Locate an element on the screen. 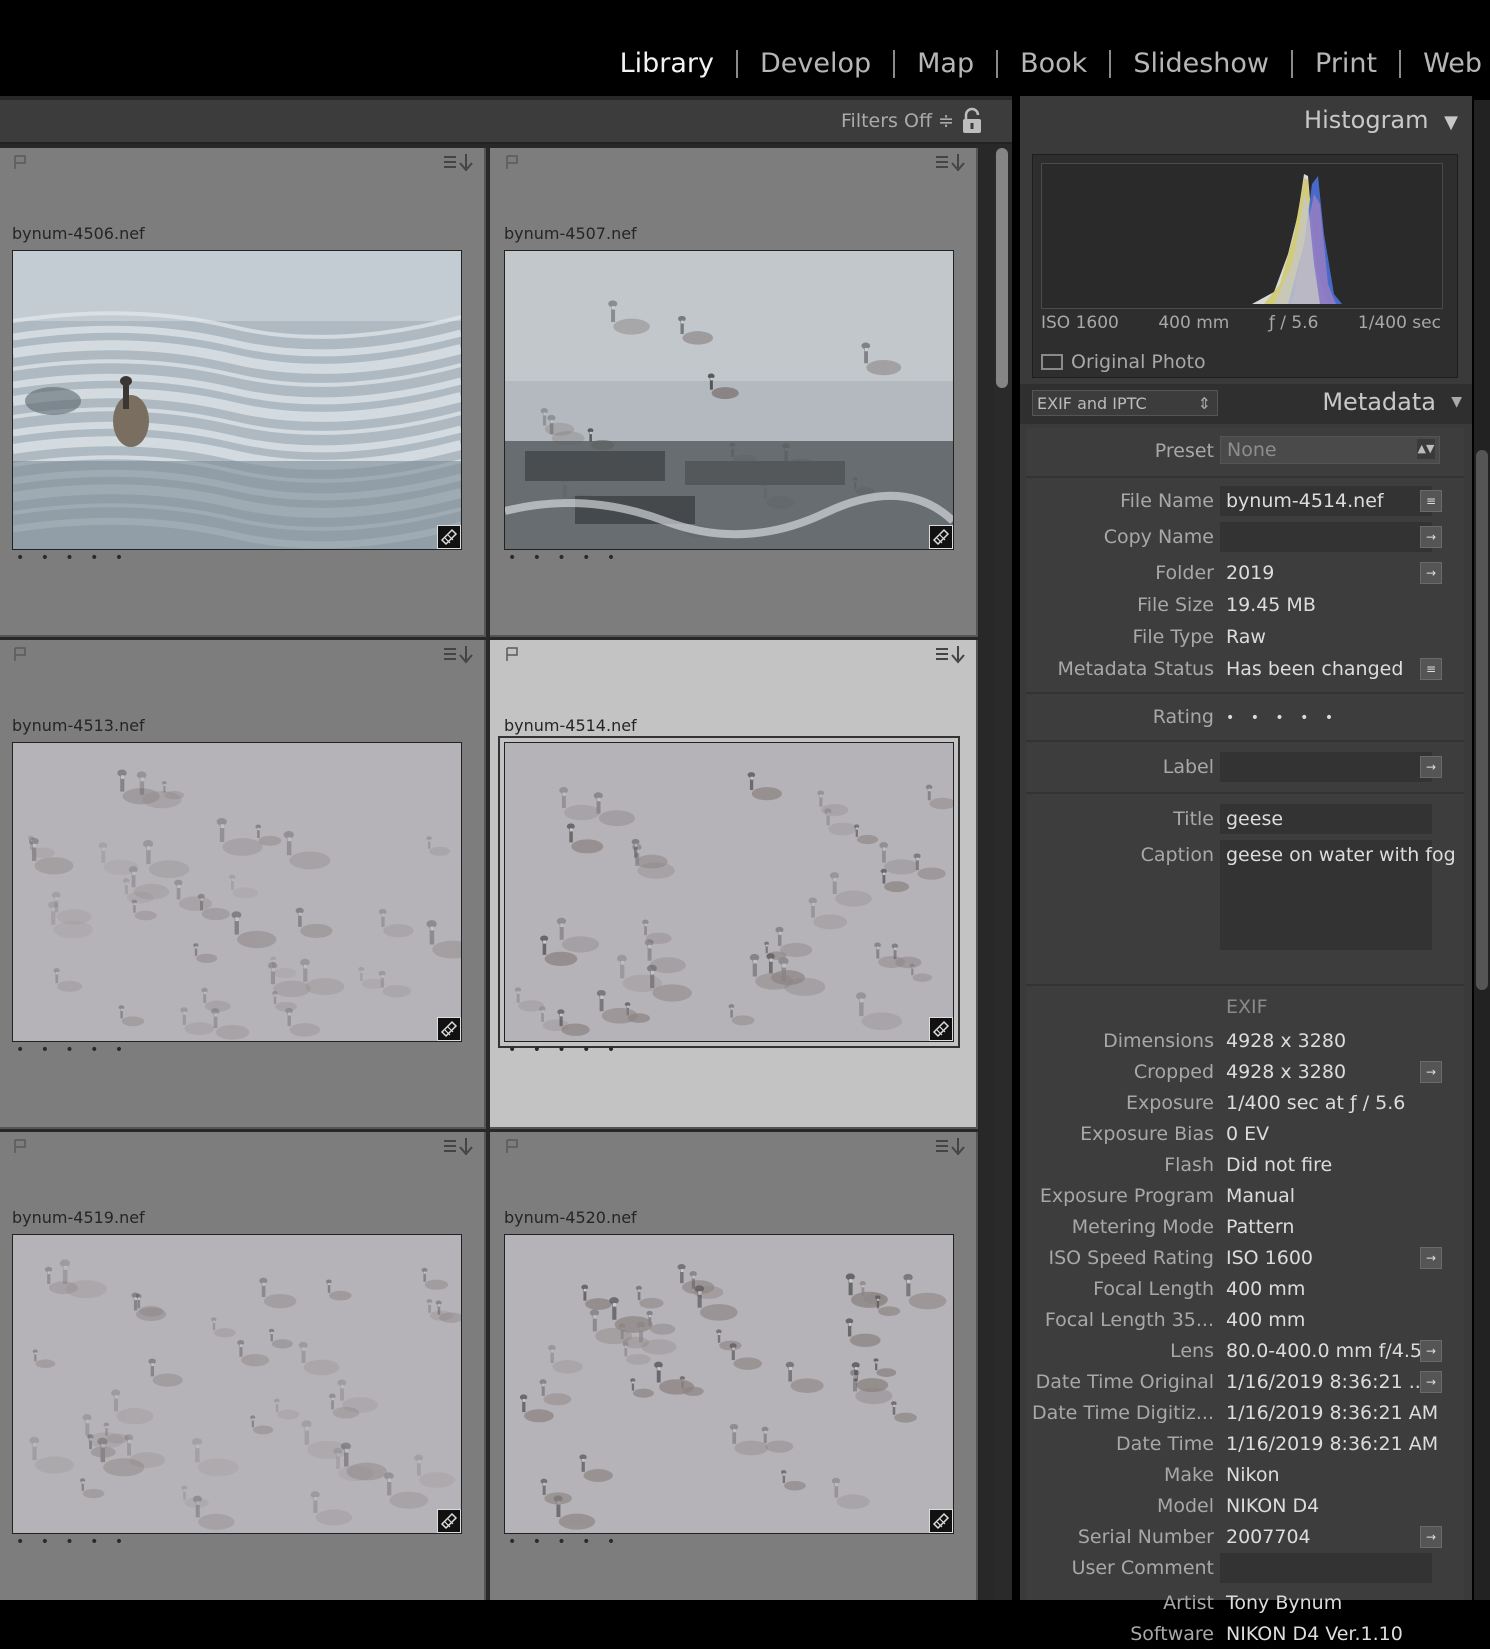  exif-heading: EXIF is located at coordinates (1247, 1007).